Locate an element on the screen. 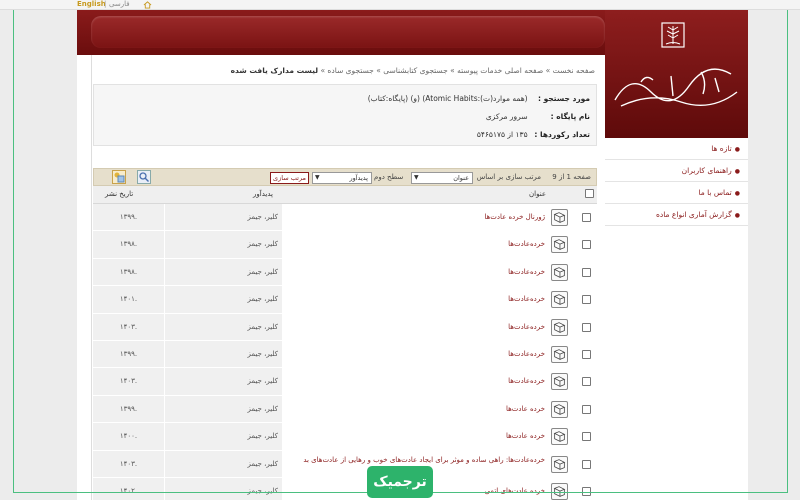 Image resolution: width=800 pixels, height=500 pixels. save-export-icon is located at coordinates (119, 177).